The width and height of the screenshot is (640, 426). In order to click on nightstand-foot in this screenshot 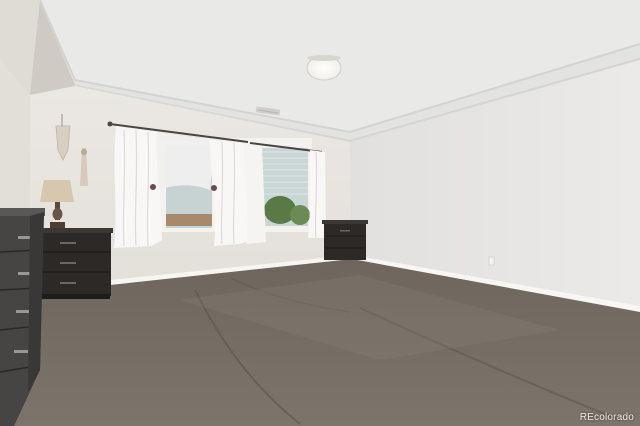, I will do `click(75, 296)`.